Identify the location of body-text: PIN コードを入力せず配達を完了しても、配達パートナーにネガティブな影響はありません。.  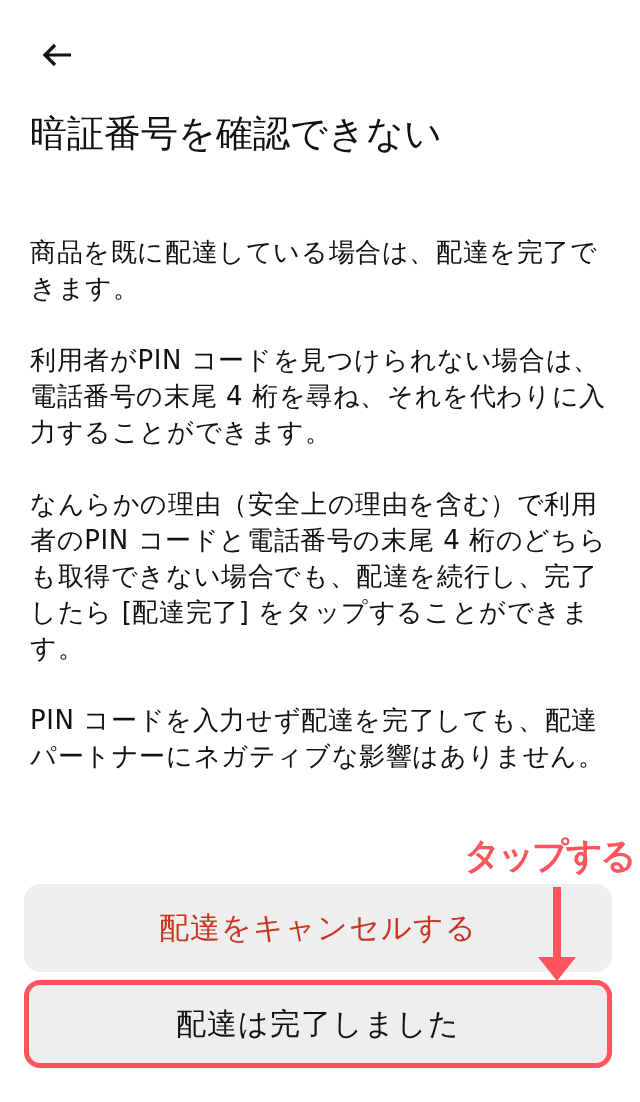
(318, 738).